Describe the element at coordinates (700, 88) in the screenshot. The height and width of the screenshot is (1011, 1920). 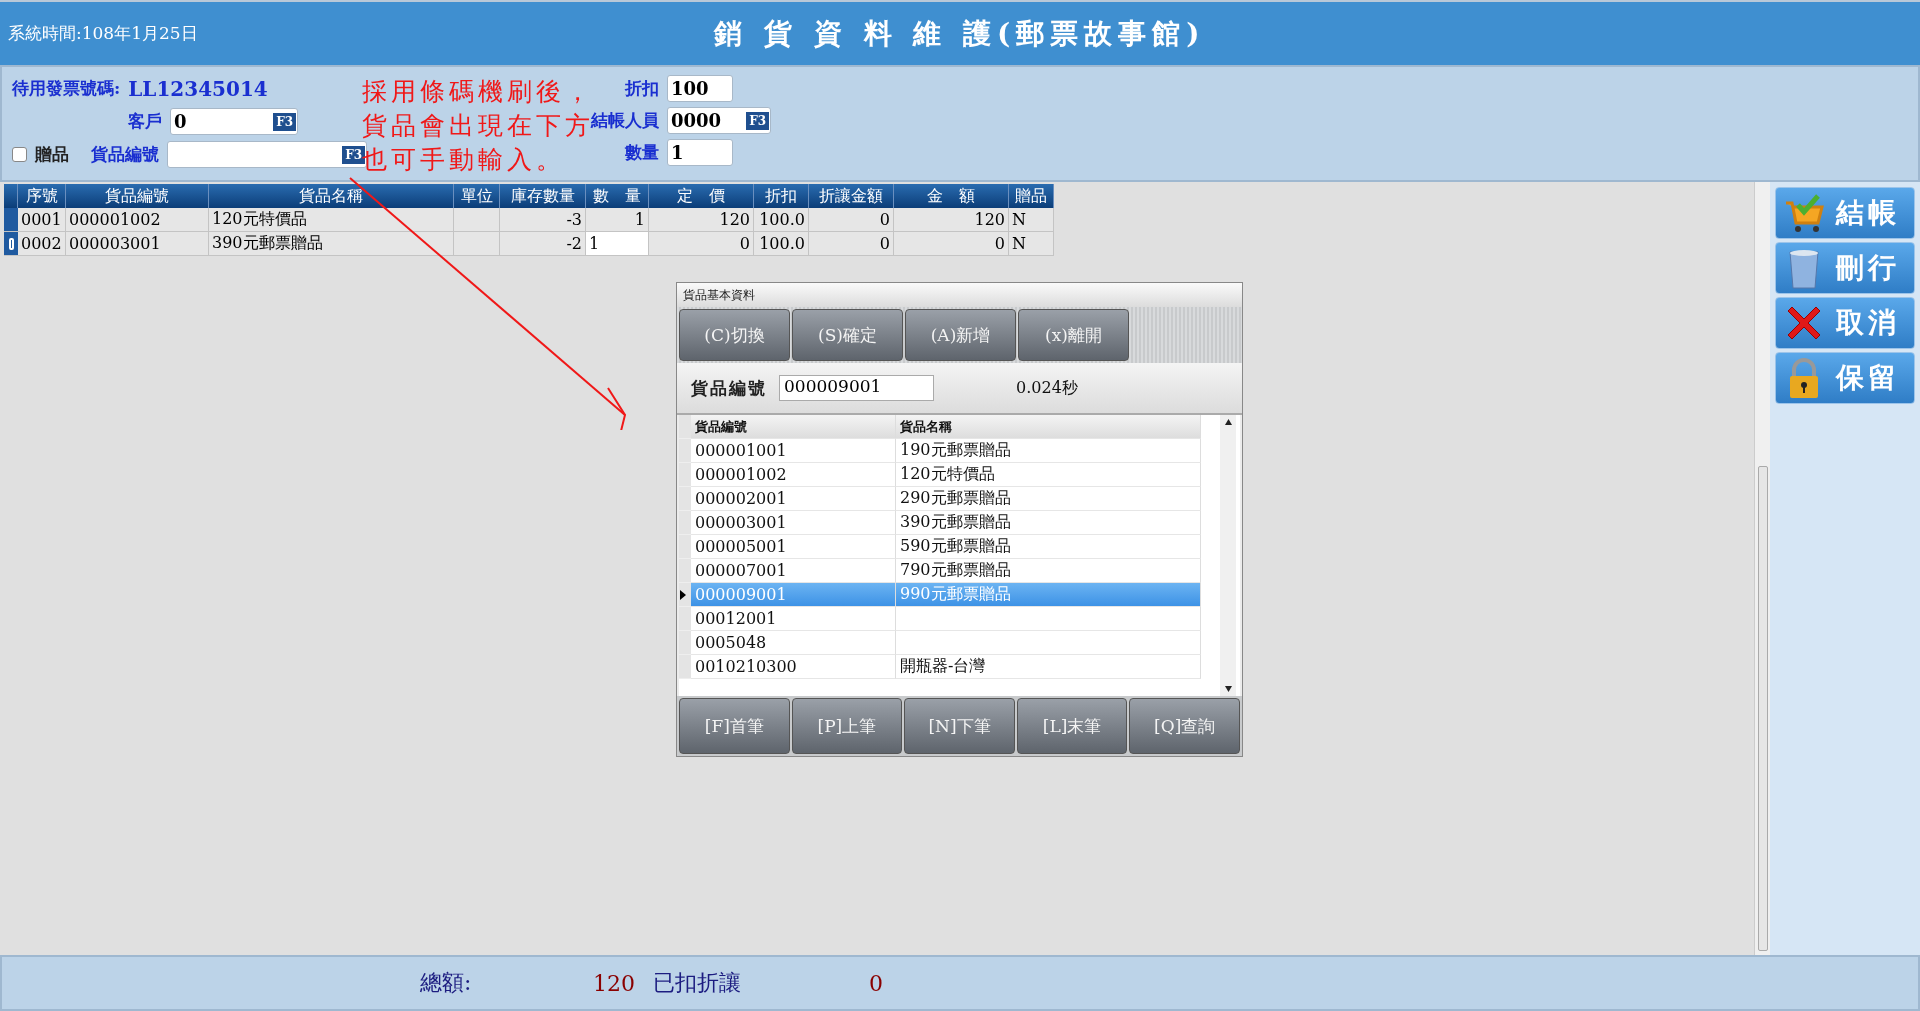
I see `discount-field: 100` at that location.